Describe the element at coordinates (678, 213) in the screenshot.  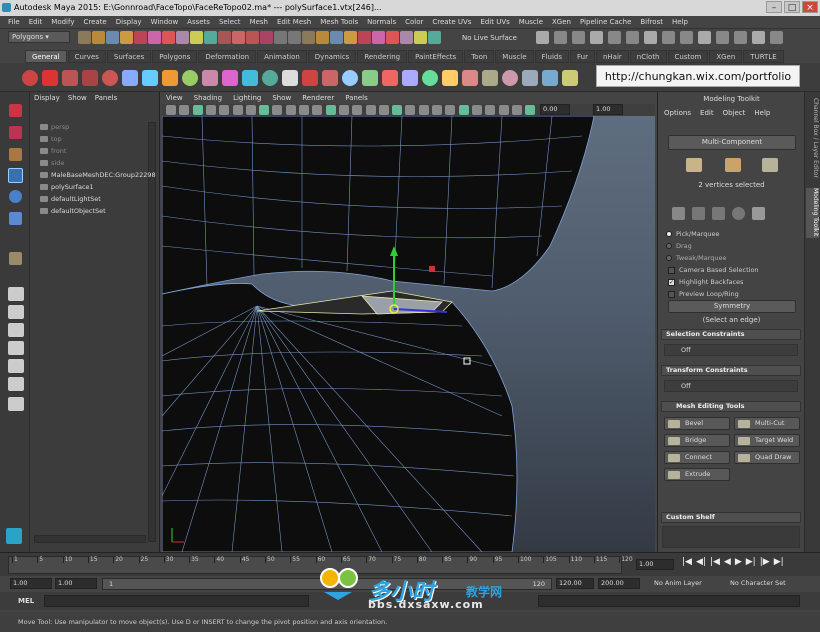
I see `select-mode-icon` at that location.